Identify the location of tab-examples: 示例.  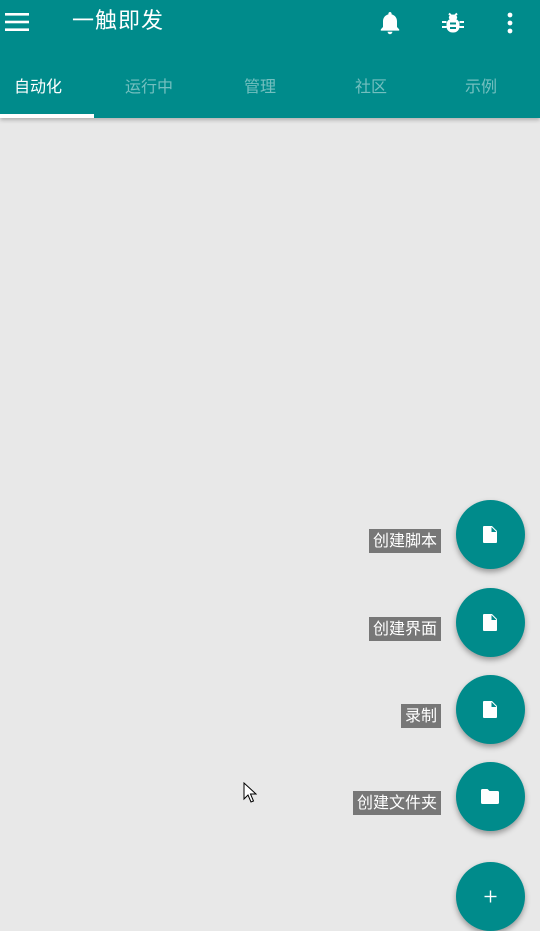
(481, 91).